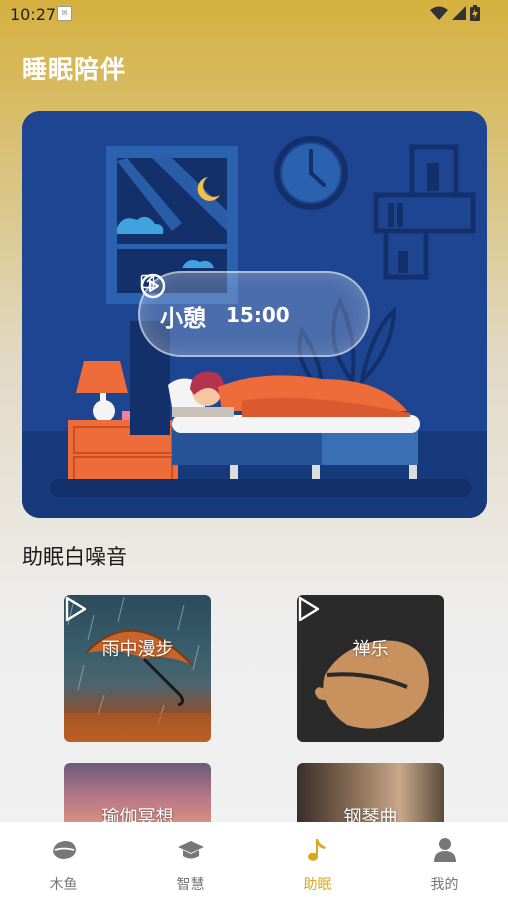 The image size is (508, 903). I want to click on person-icon, so click(444, 850).